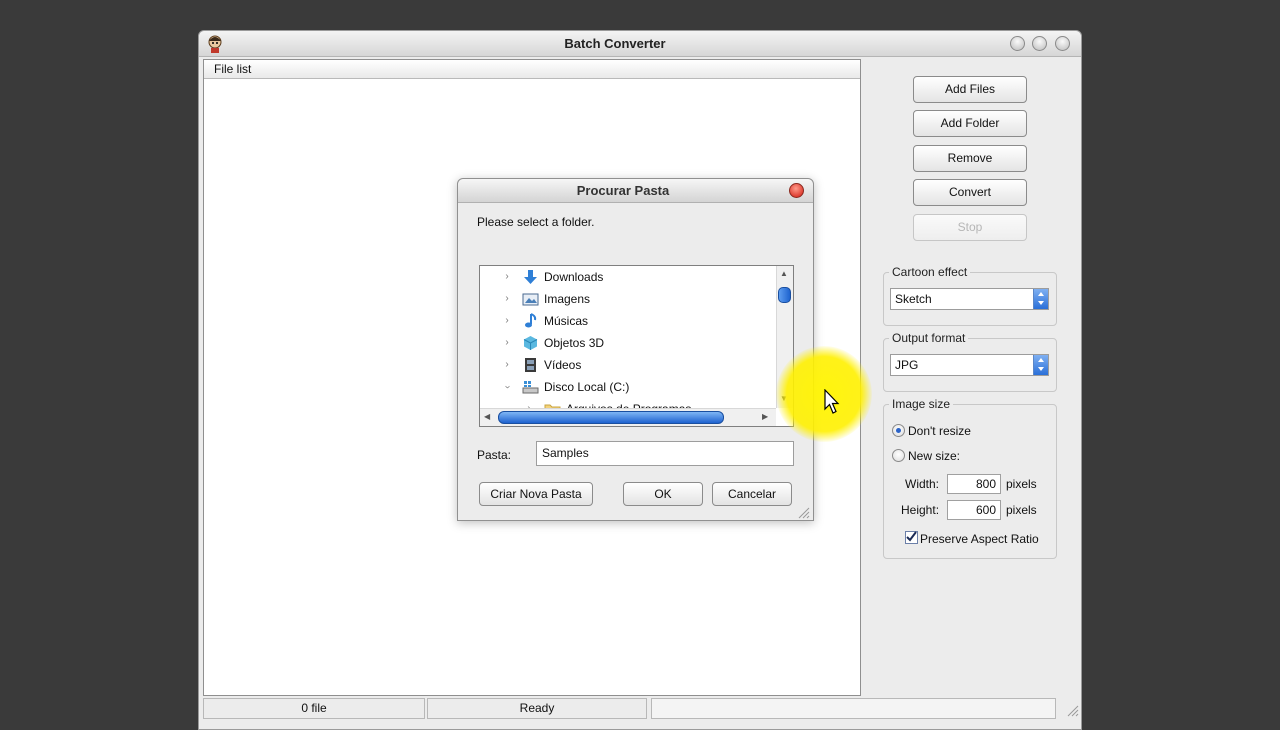 The width and height of the screenshot is (1280, 730). Describe the element at coordinates (537, 708) in the screenshot. I see `status-state: Ready` at that location.